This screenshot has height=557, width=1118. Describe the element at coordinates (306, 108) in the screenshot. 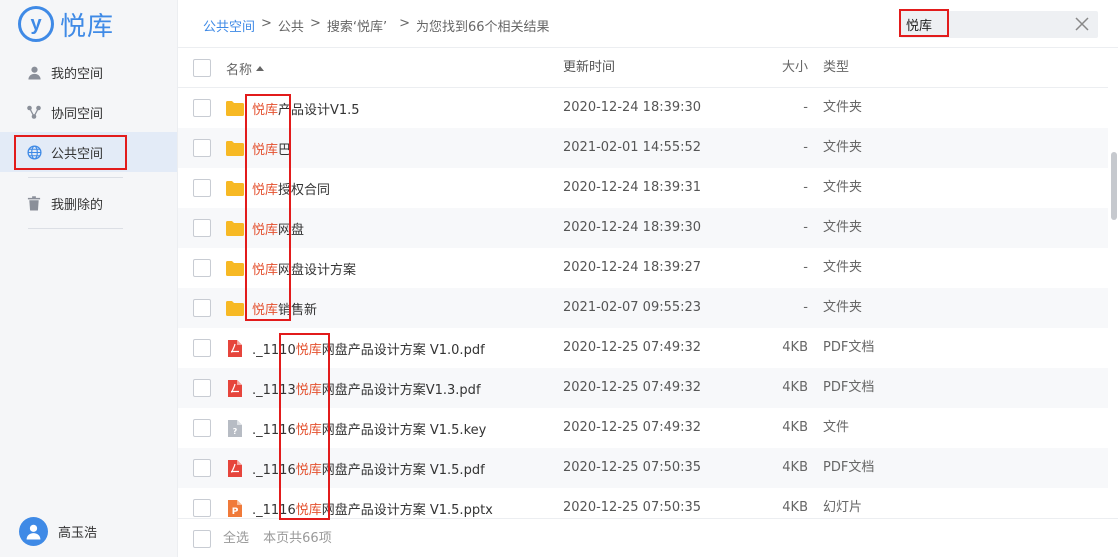

I see `file-name: 悦库产品设计V1.5` at that location.